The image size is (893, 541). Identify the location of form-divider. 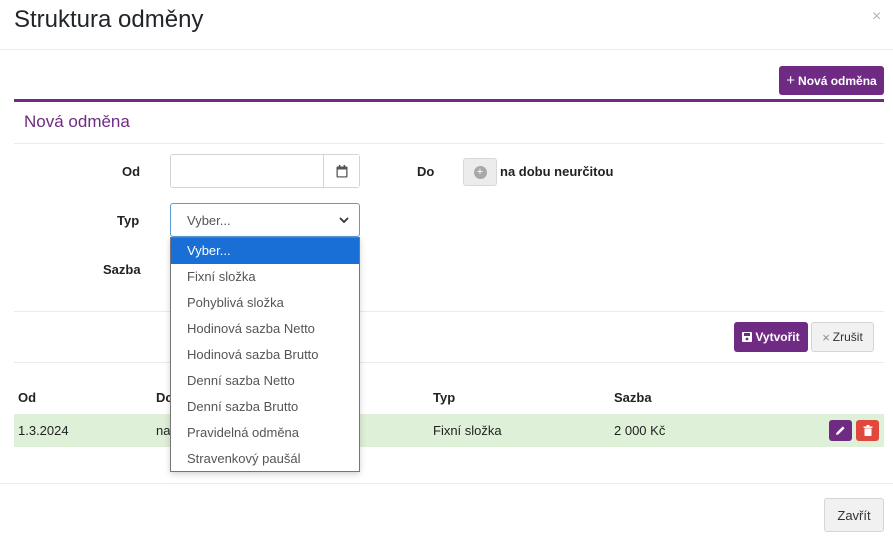
(449, 311).